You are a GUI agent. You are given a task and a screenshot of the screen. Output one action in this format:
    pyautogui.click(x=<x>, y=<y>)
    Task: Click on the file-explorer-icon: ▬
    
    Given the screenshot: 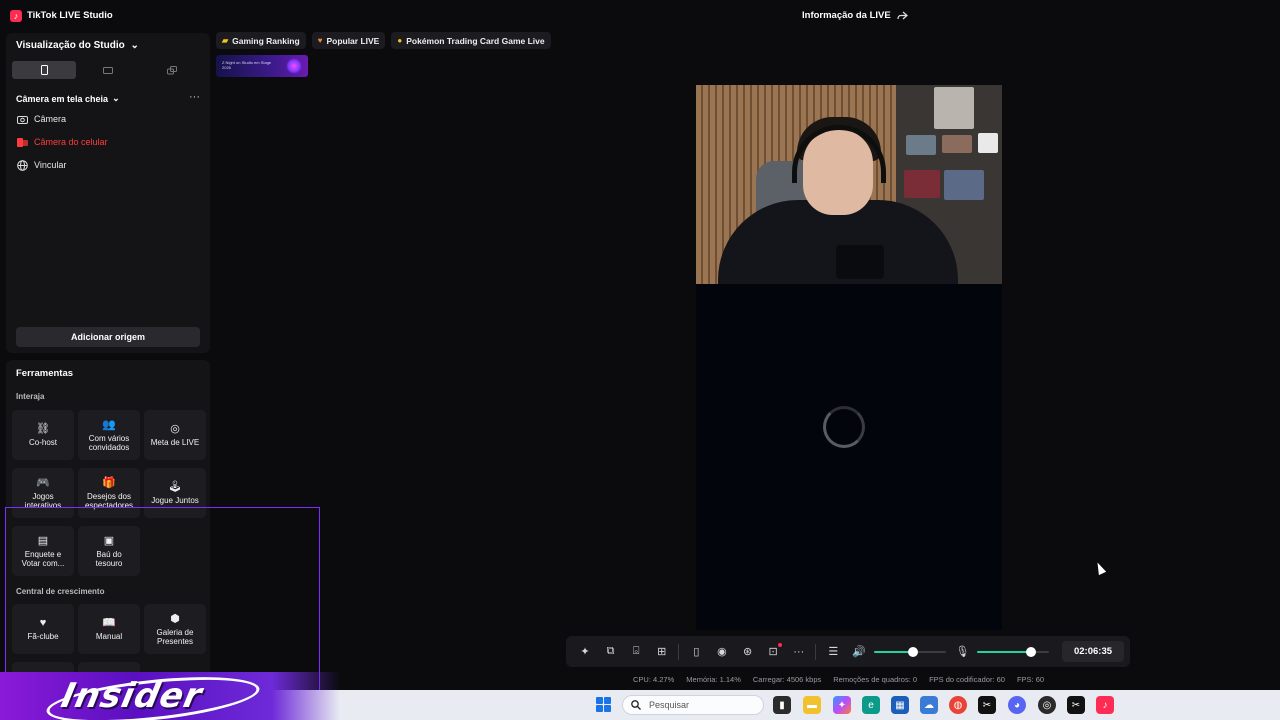 What is the action you would take?
    pyautogui.click(x=812, y=705)
    